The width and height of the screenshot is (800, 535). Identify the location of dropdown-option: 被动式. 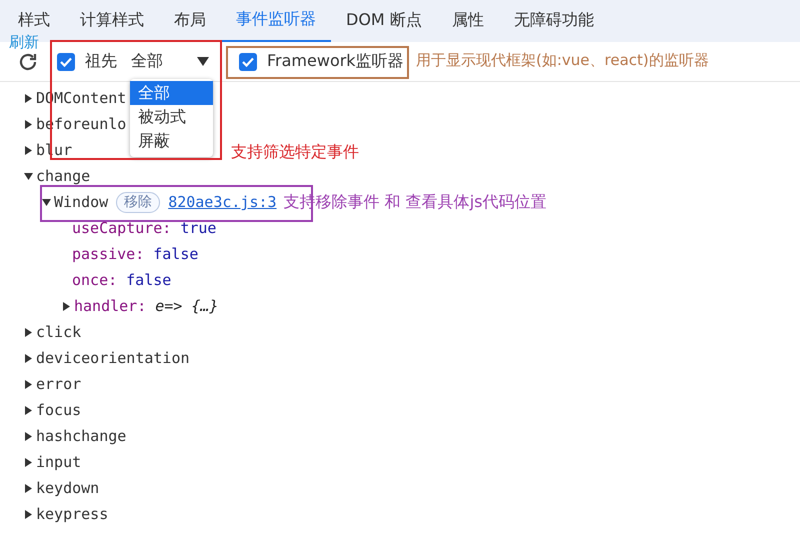
(171, 117).